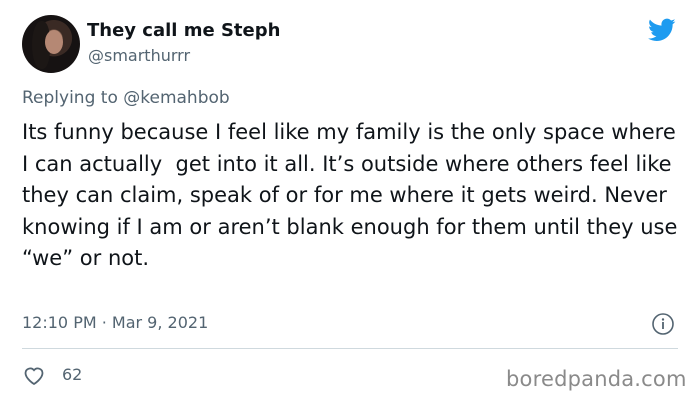  Describe the element at coordinates (70, 98) in the screenshot. I see `reply-prefix: Replying to` at that location.